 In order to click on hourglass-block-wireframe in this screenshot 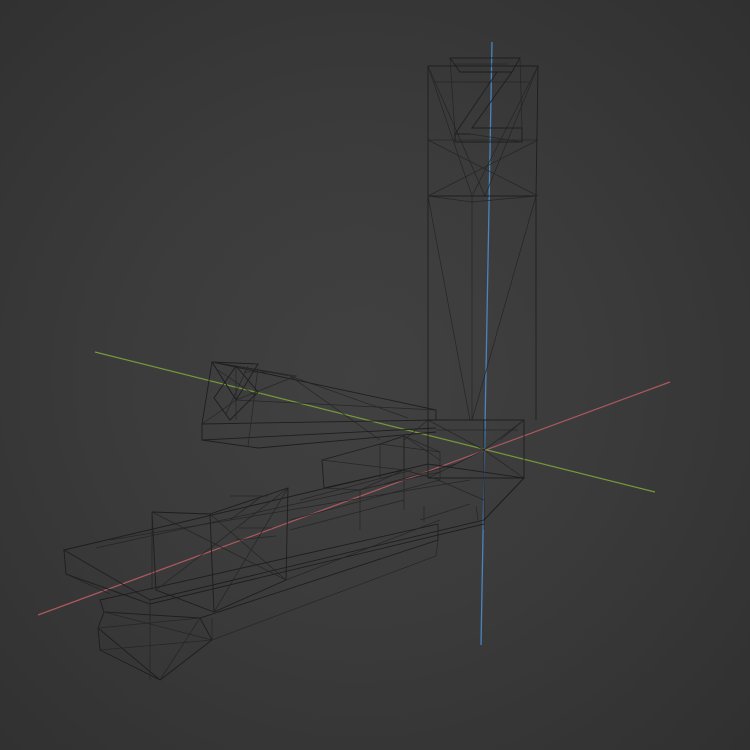, I will do `click(220, 550)`.